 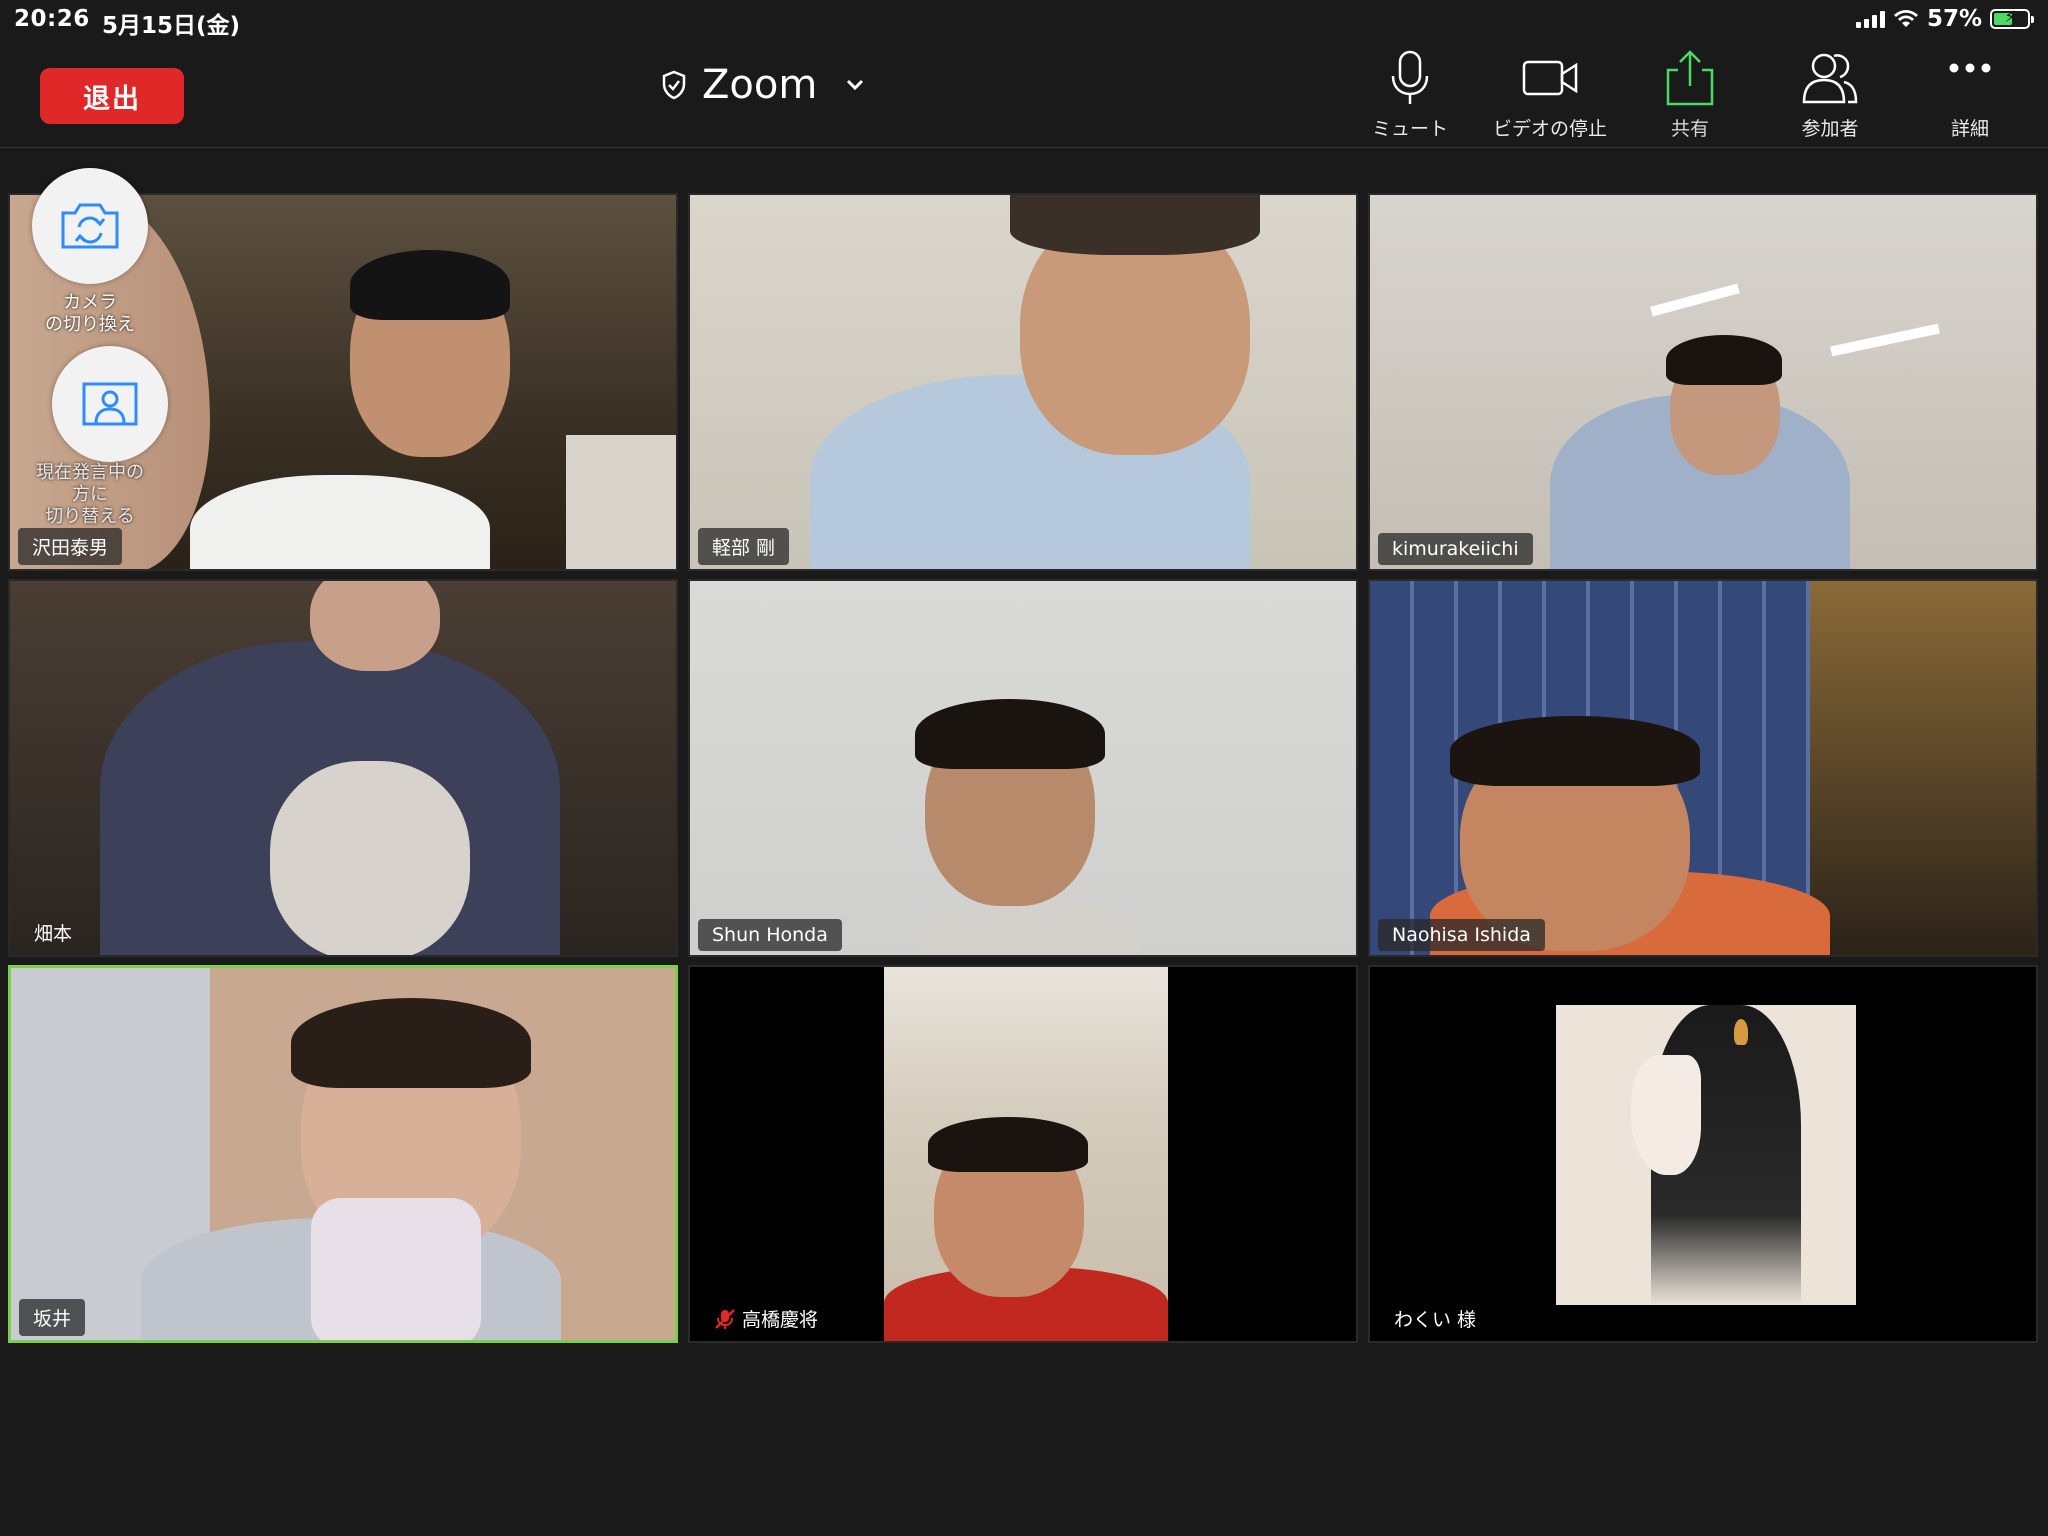 I want to click on share-upload-icon, so click(x=1690, y=78).